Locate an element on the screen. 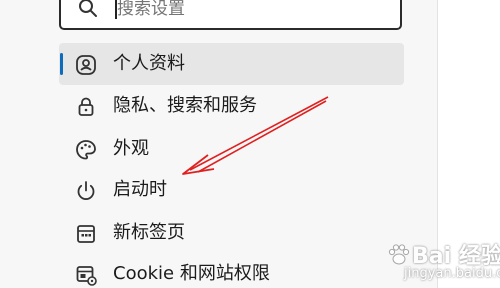  sidebar-item-privacy: 隐私、搜索和服务 is located at coordinates (231, 106).